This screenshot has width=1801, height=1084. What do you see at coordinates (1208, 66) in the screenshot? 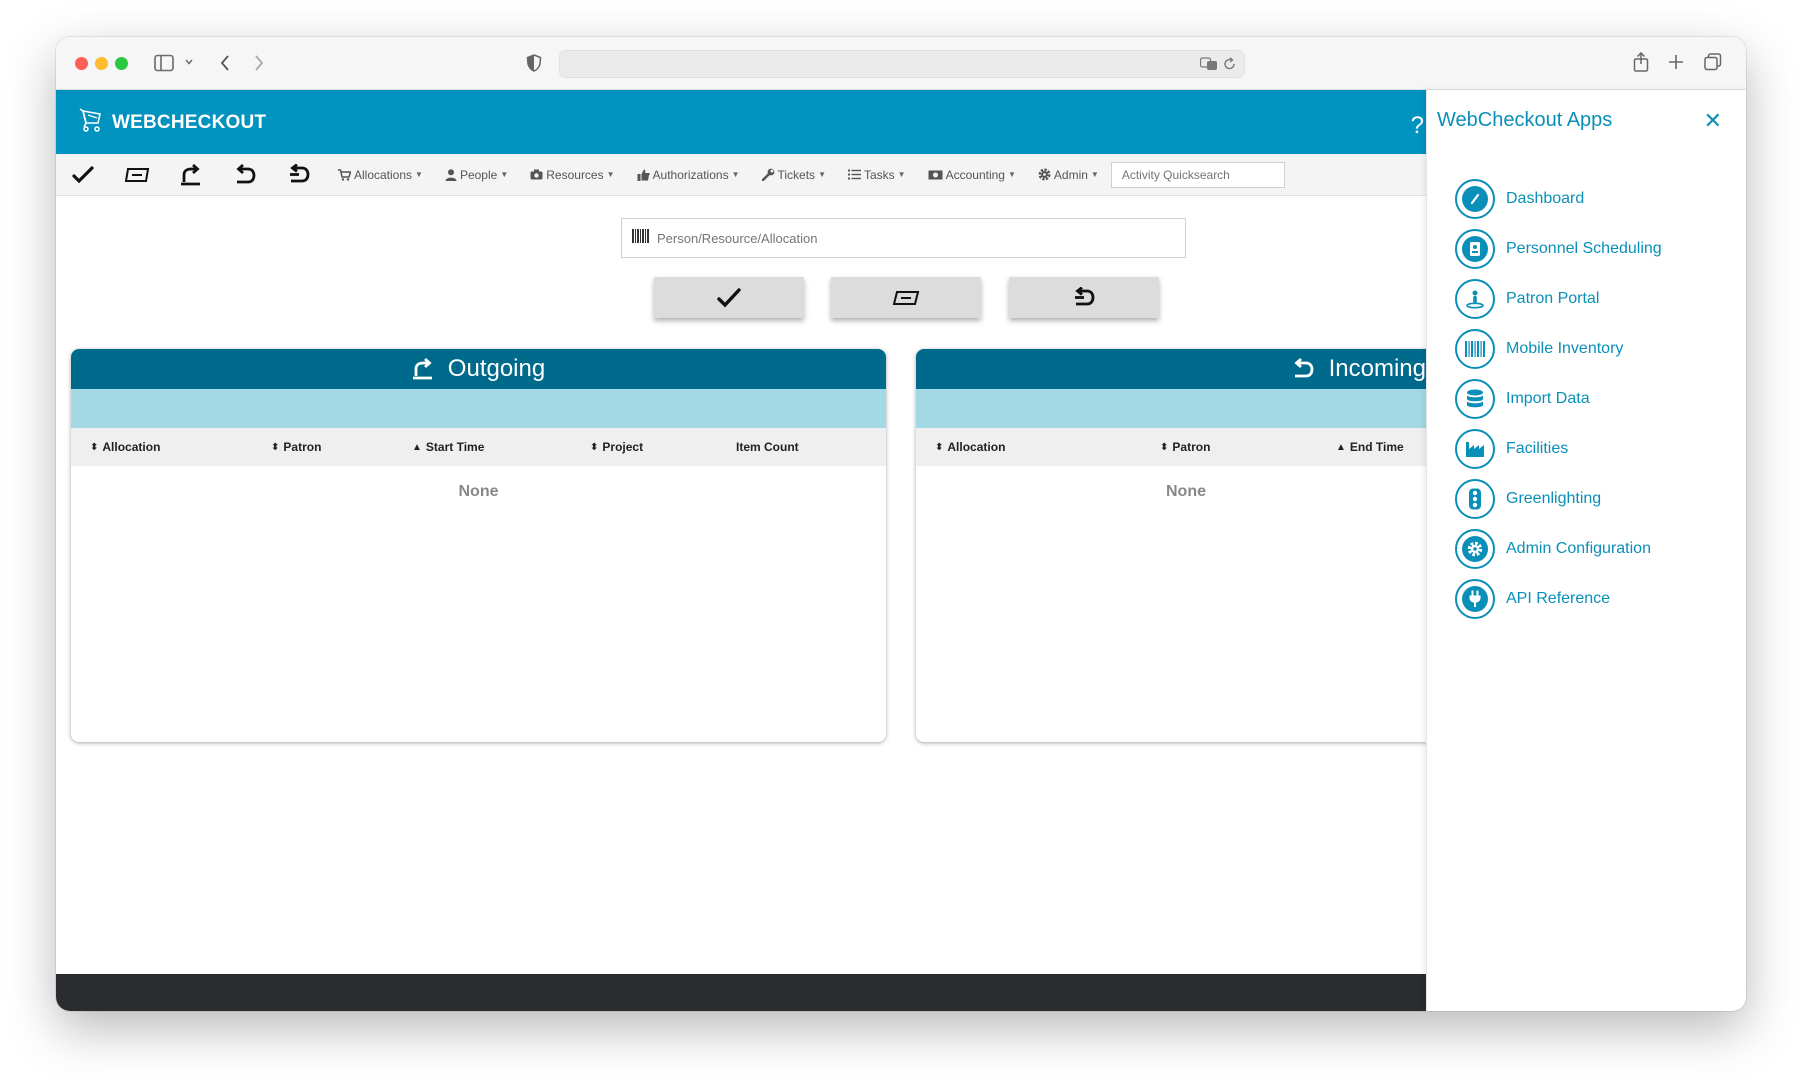
I see `translate-icon` at bounding box center [1208, 66].